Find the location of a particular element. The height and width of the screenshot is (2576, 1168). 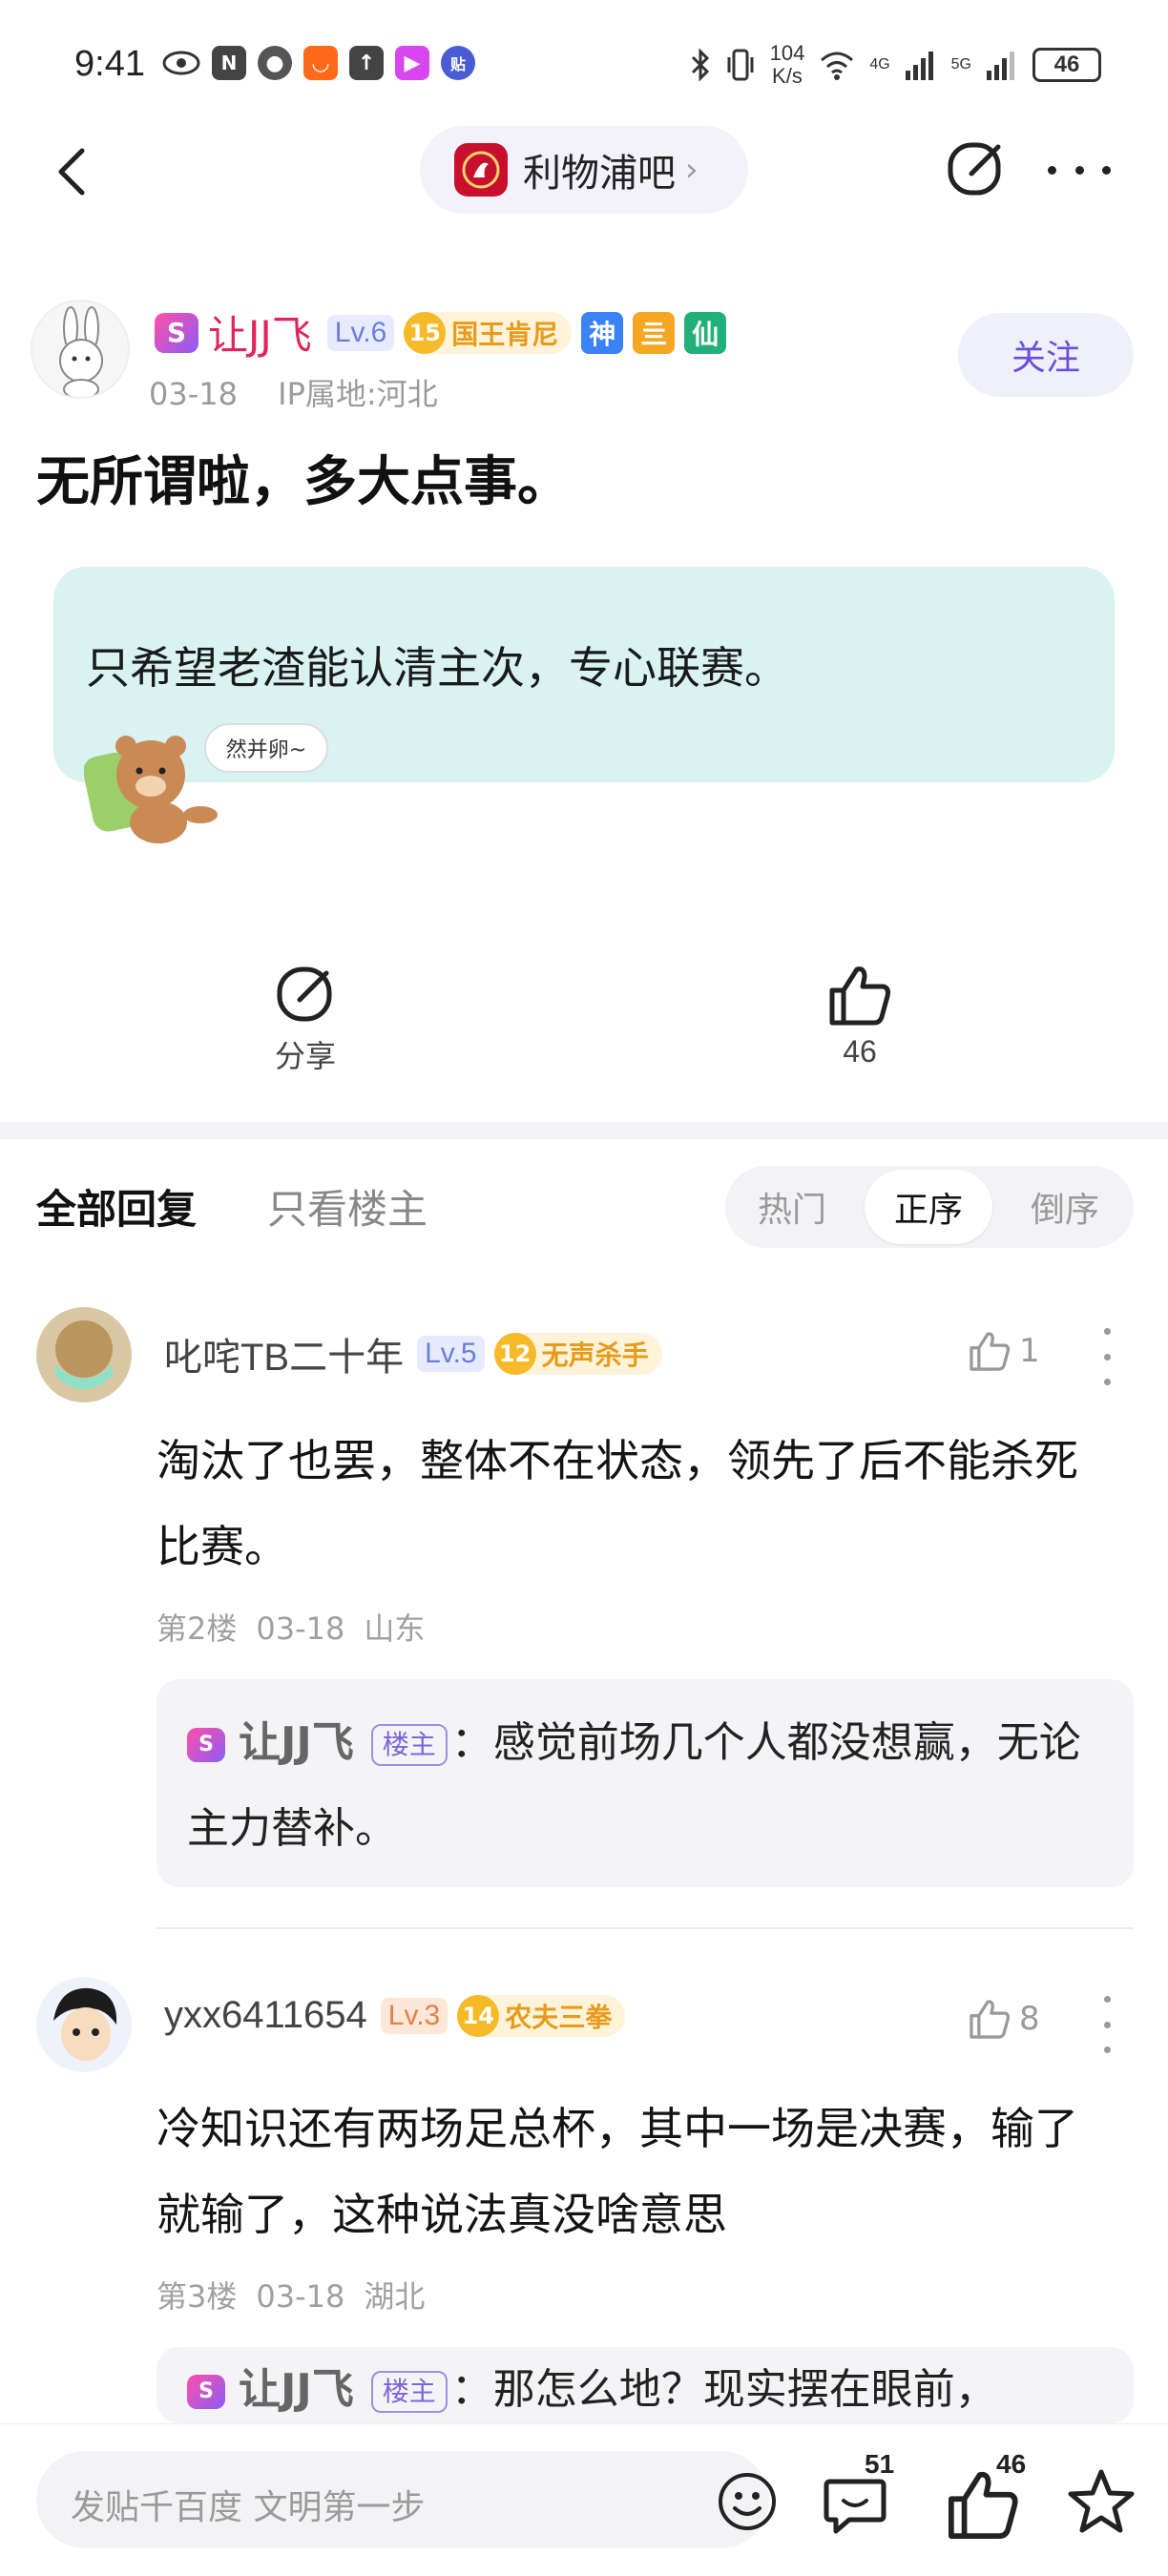

honor-level: 12 is located at coordinates (514, 1354).